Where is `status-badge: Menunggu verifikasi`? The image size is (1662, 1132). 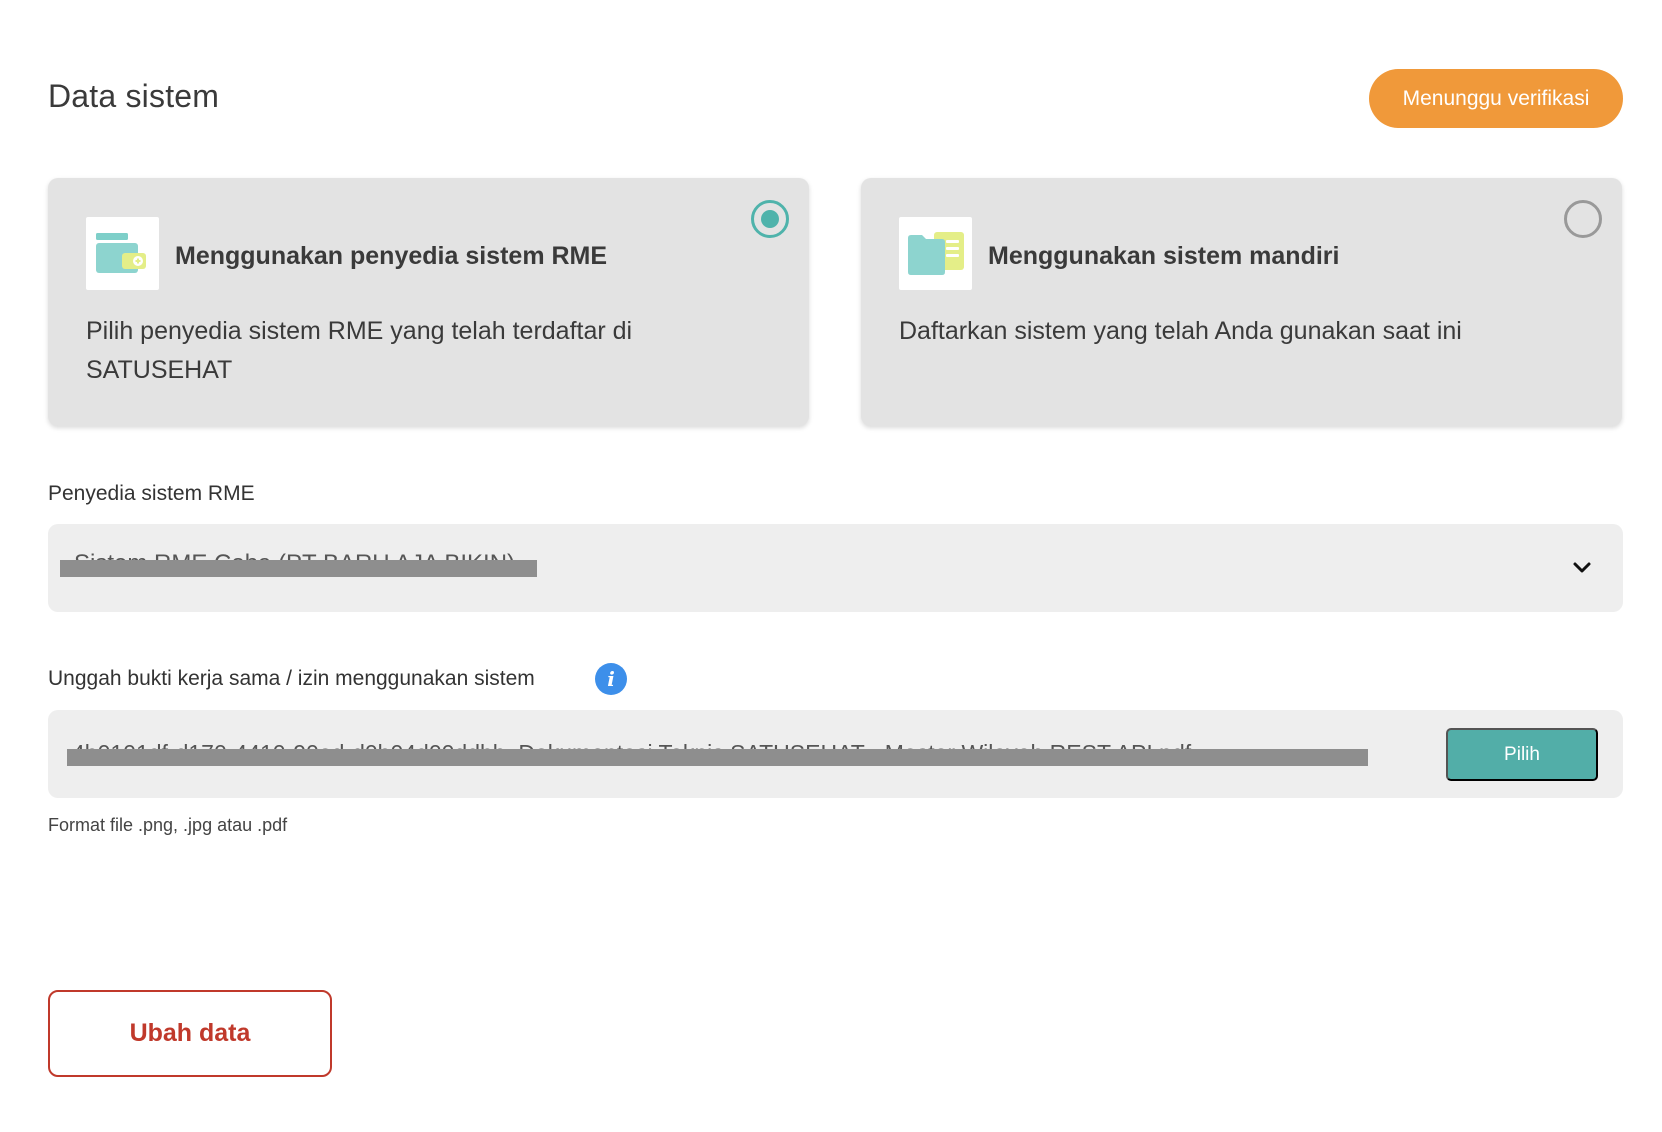 status-badge: Menunggu verifikasi is located at coordinates (1496, 98).